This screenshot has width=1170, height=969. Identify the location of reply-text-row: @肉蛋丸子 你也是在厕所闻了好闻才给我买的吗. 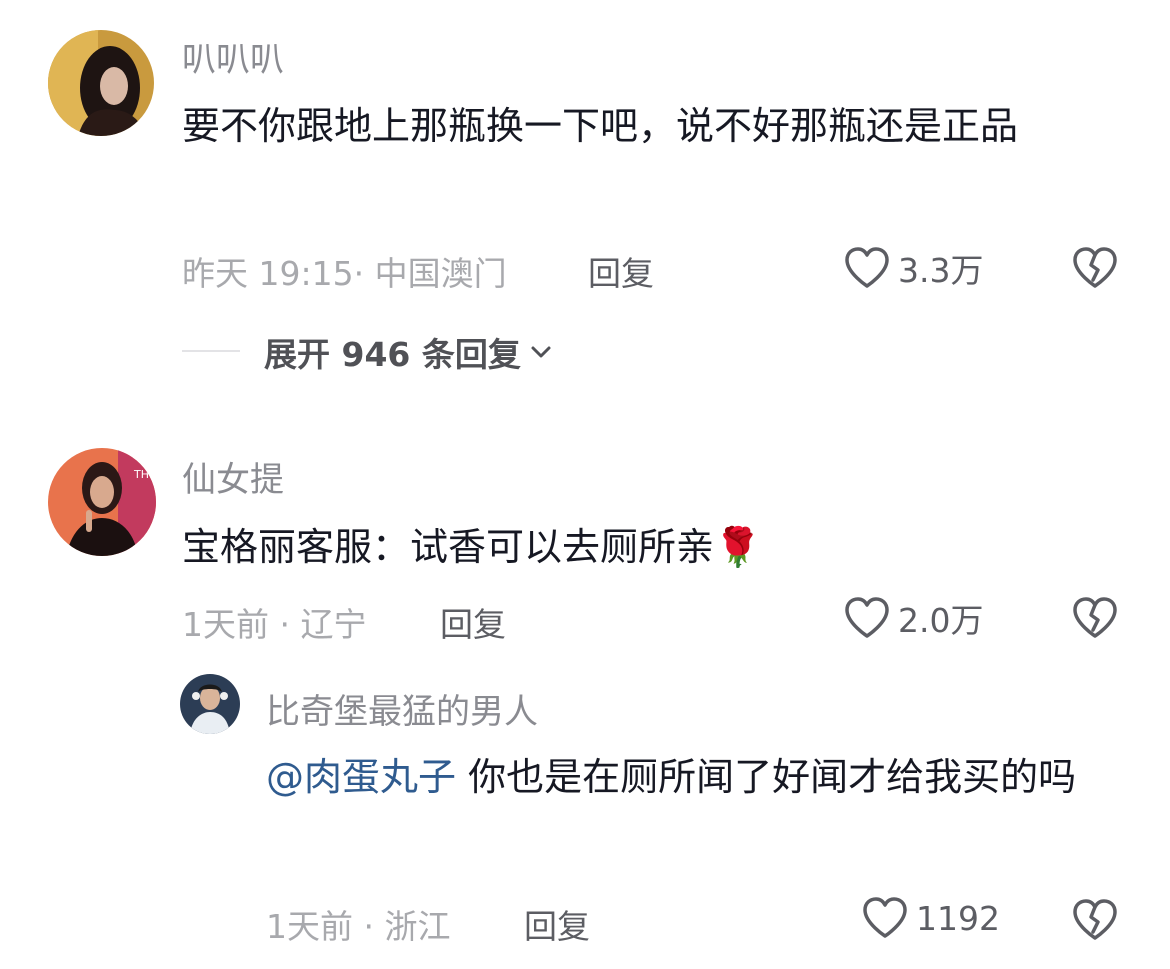
(696, 777).